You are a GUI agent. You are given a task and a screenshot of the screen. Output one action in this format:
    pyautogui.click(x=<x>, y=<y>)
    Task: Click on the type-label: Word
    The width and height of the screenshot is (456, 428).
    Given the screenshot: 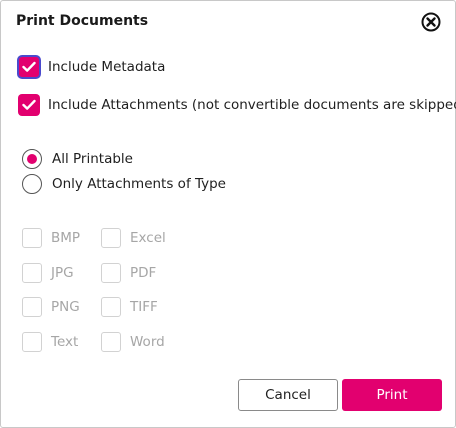 What is the action you would take?
    pyautogui.click(x=147, y=342)
    